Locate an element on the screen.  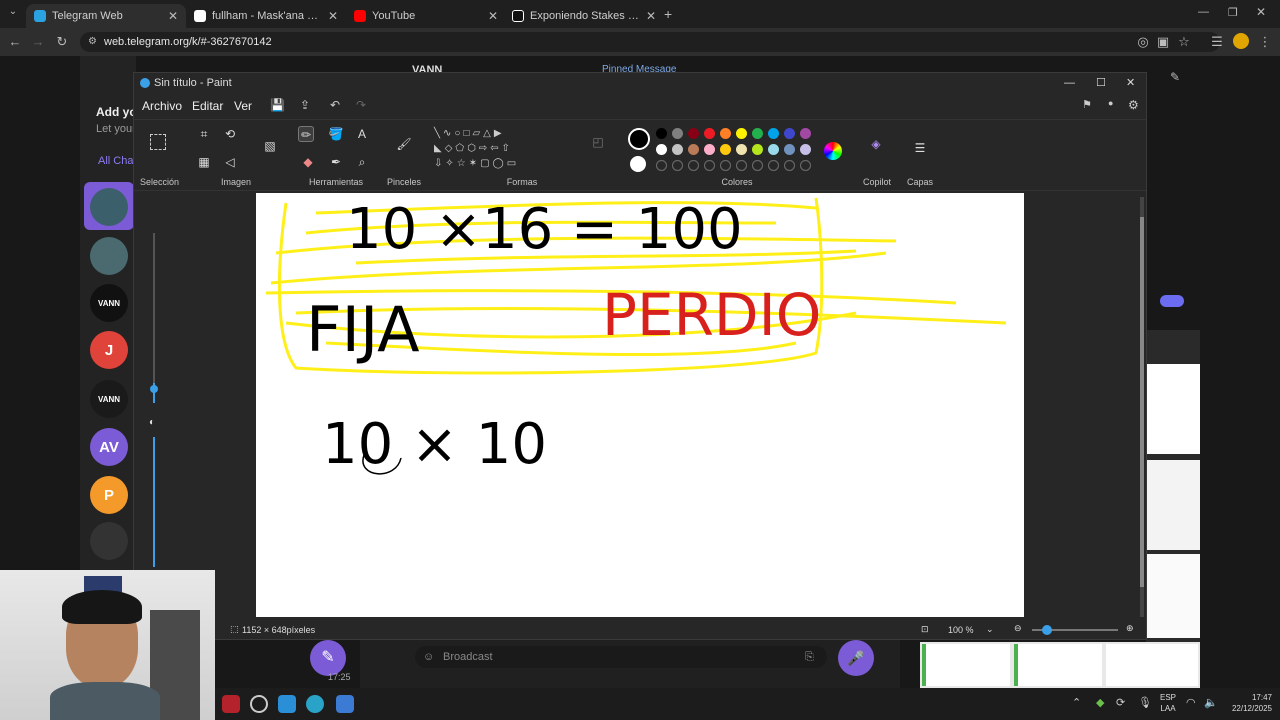
attach-icon: ⎘ is located at coordinates (809, 657).